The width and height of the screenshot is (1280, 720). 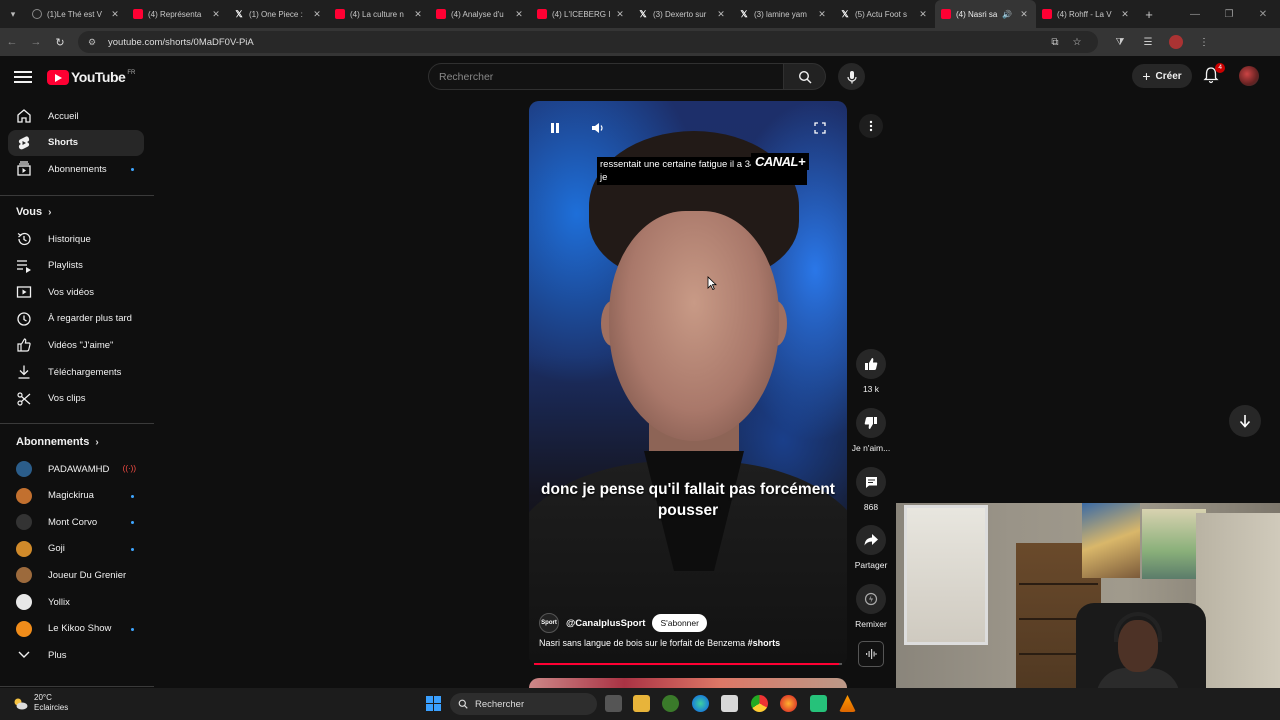 What do you see at coordinates (598, 128) in the screenshot?
I see `volume-button` at bounding box center [598, 128].